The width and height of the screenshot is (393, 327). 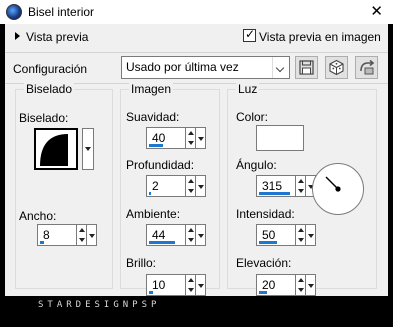 I want to click on depth-slider-popup, so click(x=201, y=186).